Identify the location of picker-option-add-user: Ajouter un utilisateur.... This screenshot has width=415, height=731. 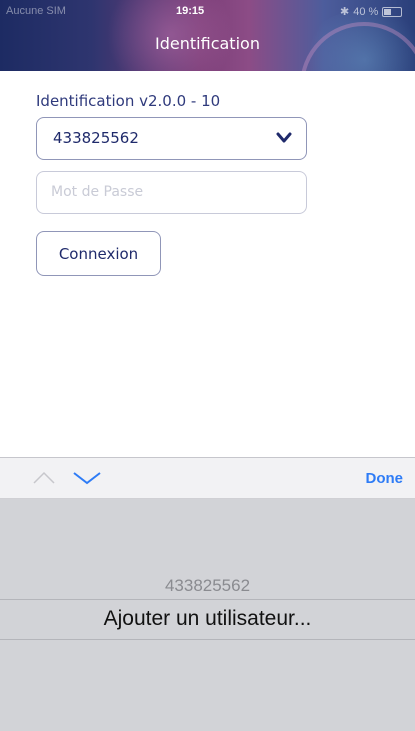
(207, 619).